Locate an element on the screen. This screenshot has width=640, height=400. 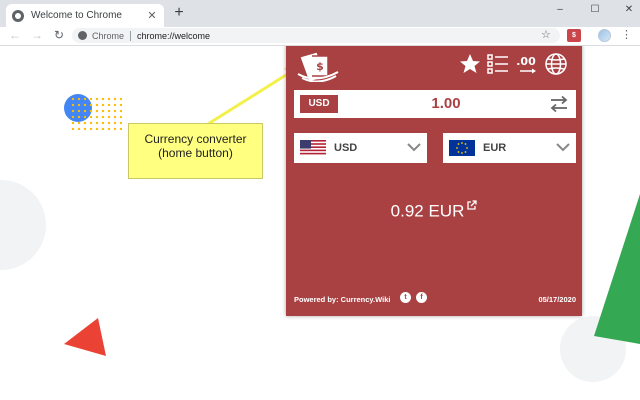
decimals-label: .00 is located at coordinates (526, 61).